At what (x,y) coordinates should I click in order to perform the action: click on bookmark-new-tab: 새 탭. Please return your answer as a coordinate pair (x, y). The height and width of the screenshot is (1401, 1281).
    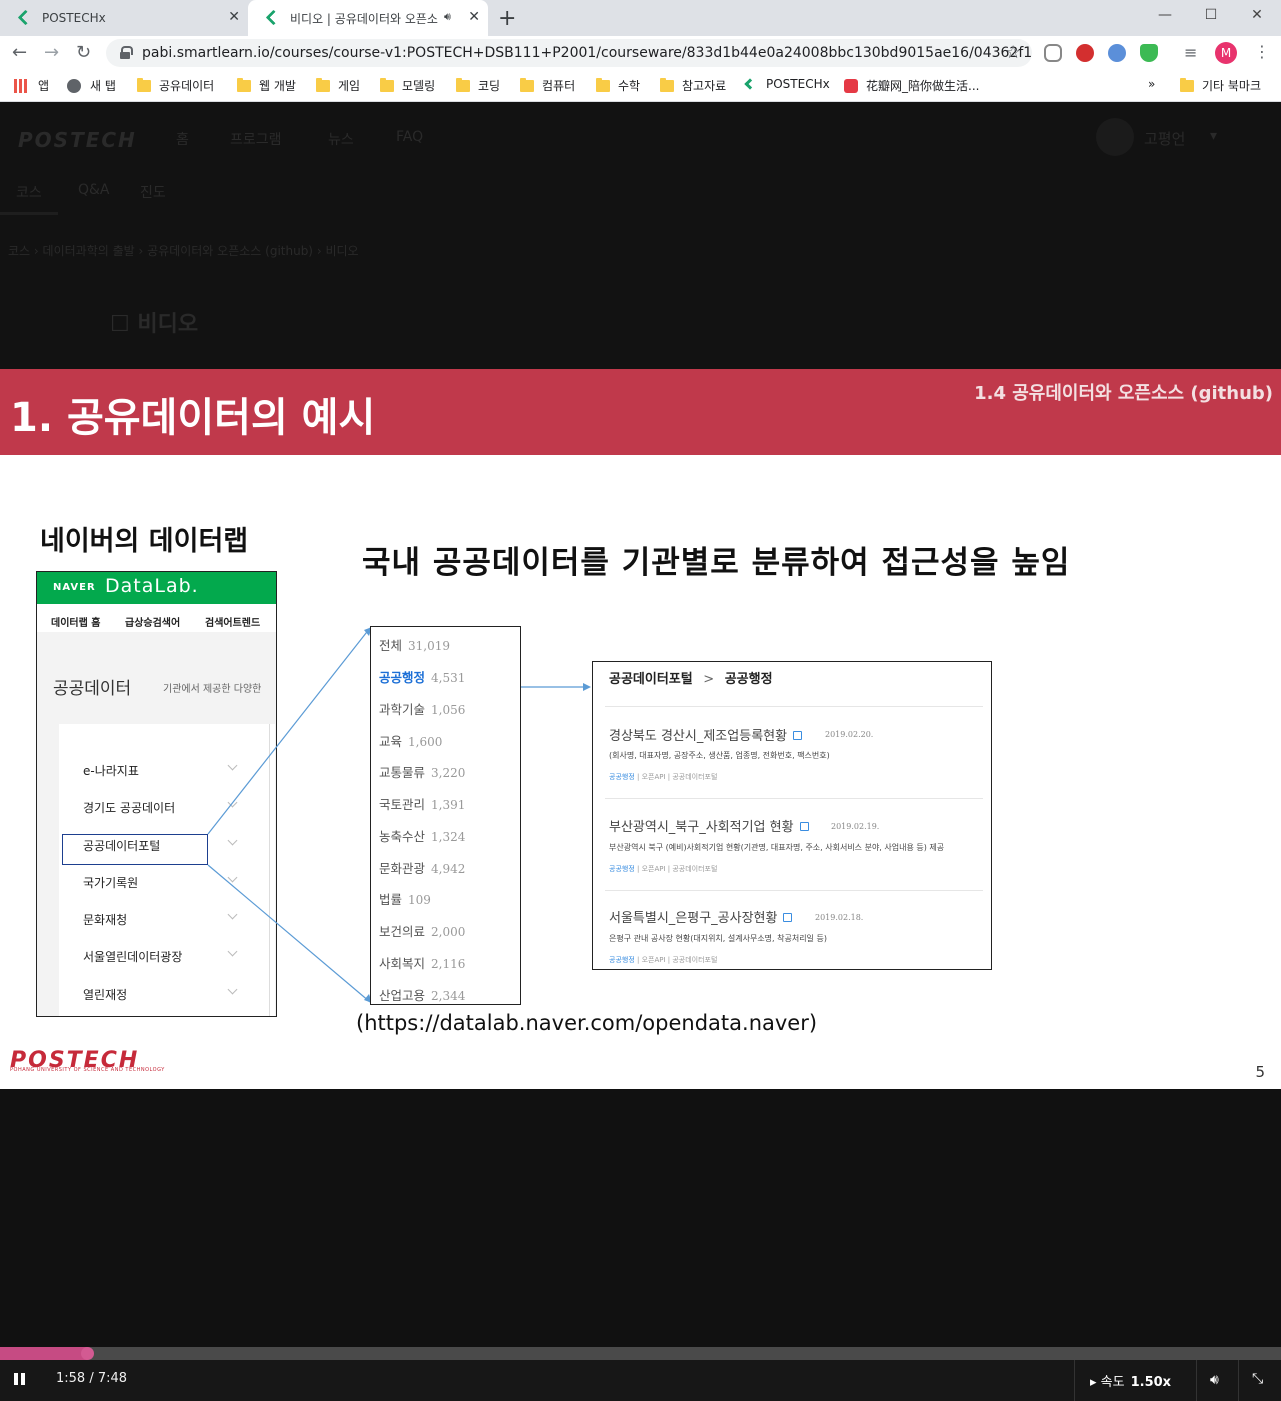
    Looking at the image, I should click on (91, 85).